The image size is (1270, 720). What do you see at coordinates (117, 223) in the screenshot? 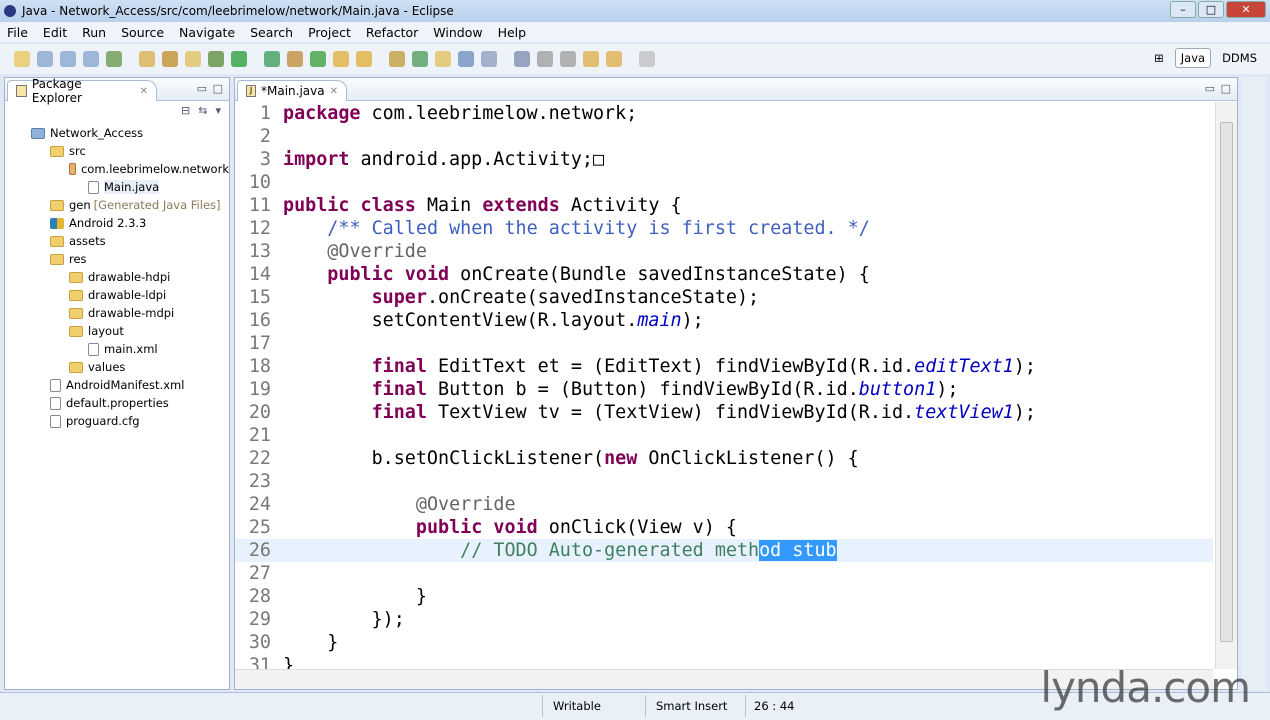
I see `tree-item: Android 2.3.3` at bounding box center [117, 223].